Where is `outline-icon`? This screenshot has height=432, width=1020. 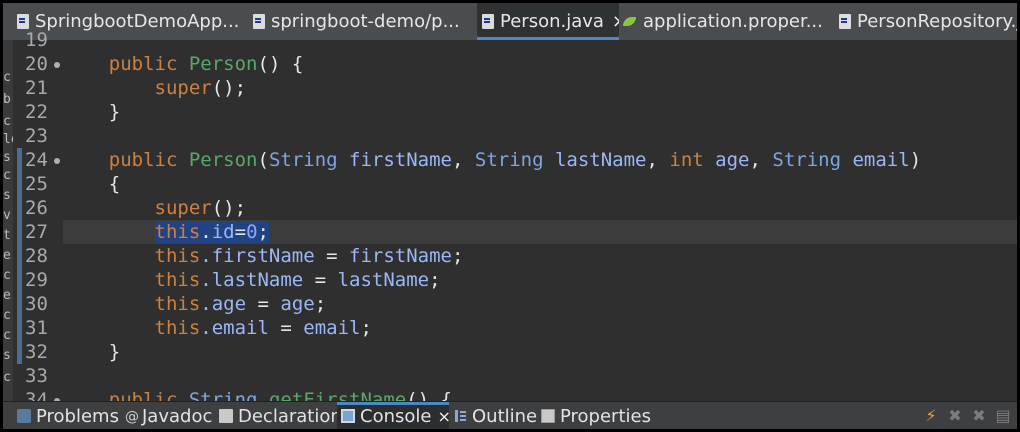
outline-icon is located at coordinates (460, 416).